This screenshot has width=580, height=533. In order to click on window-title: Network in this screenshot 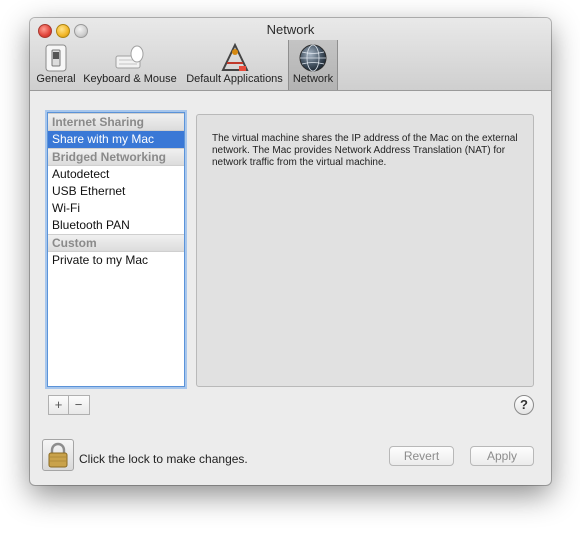, I will do `click(290, 29)`.